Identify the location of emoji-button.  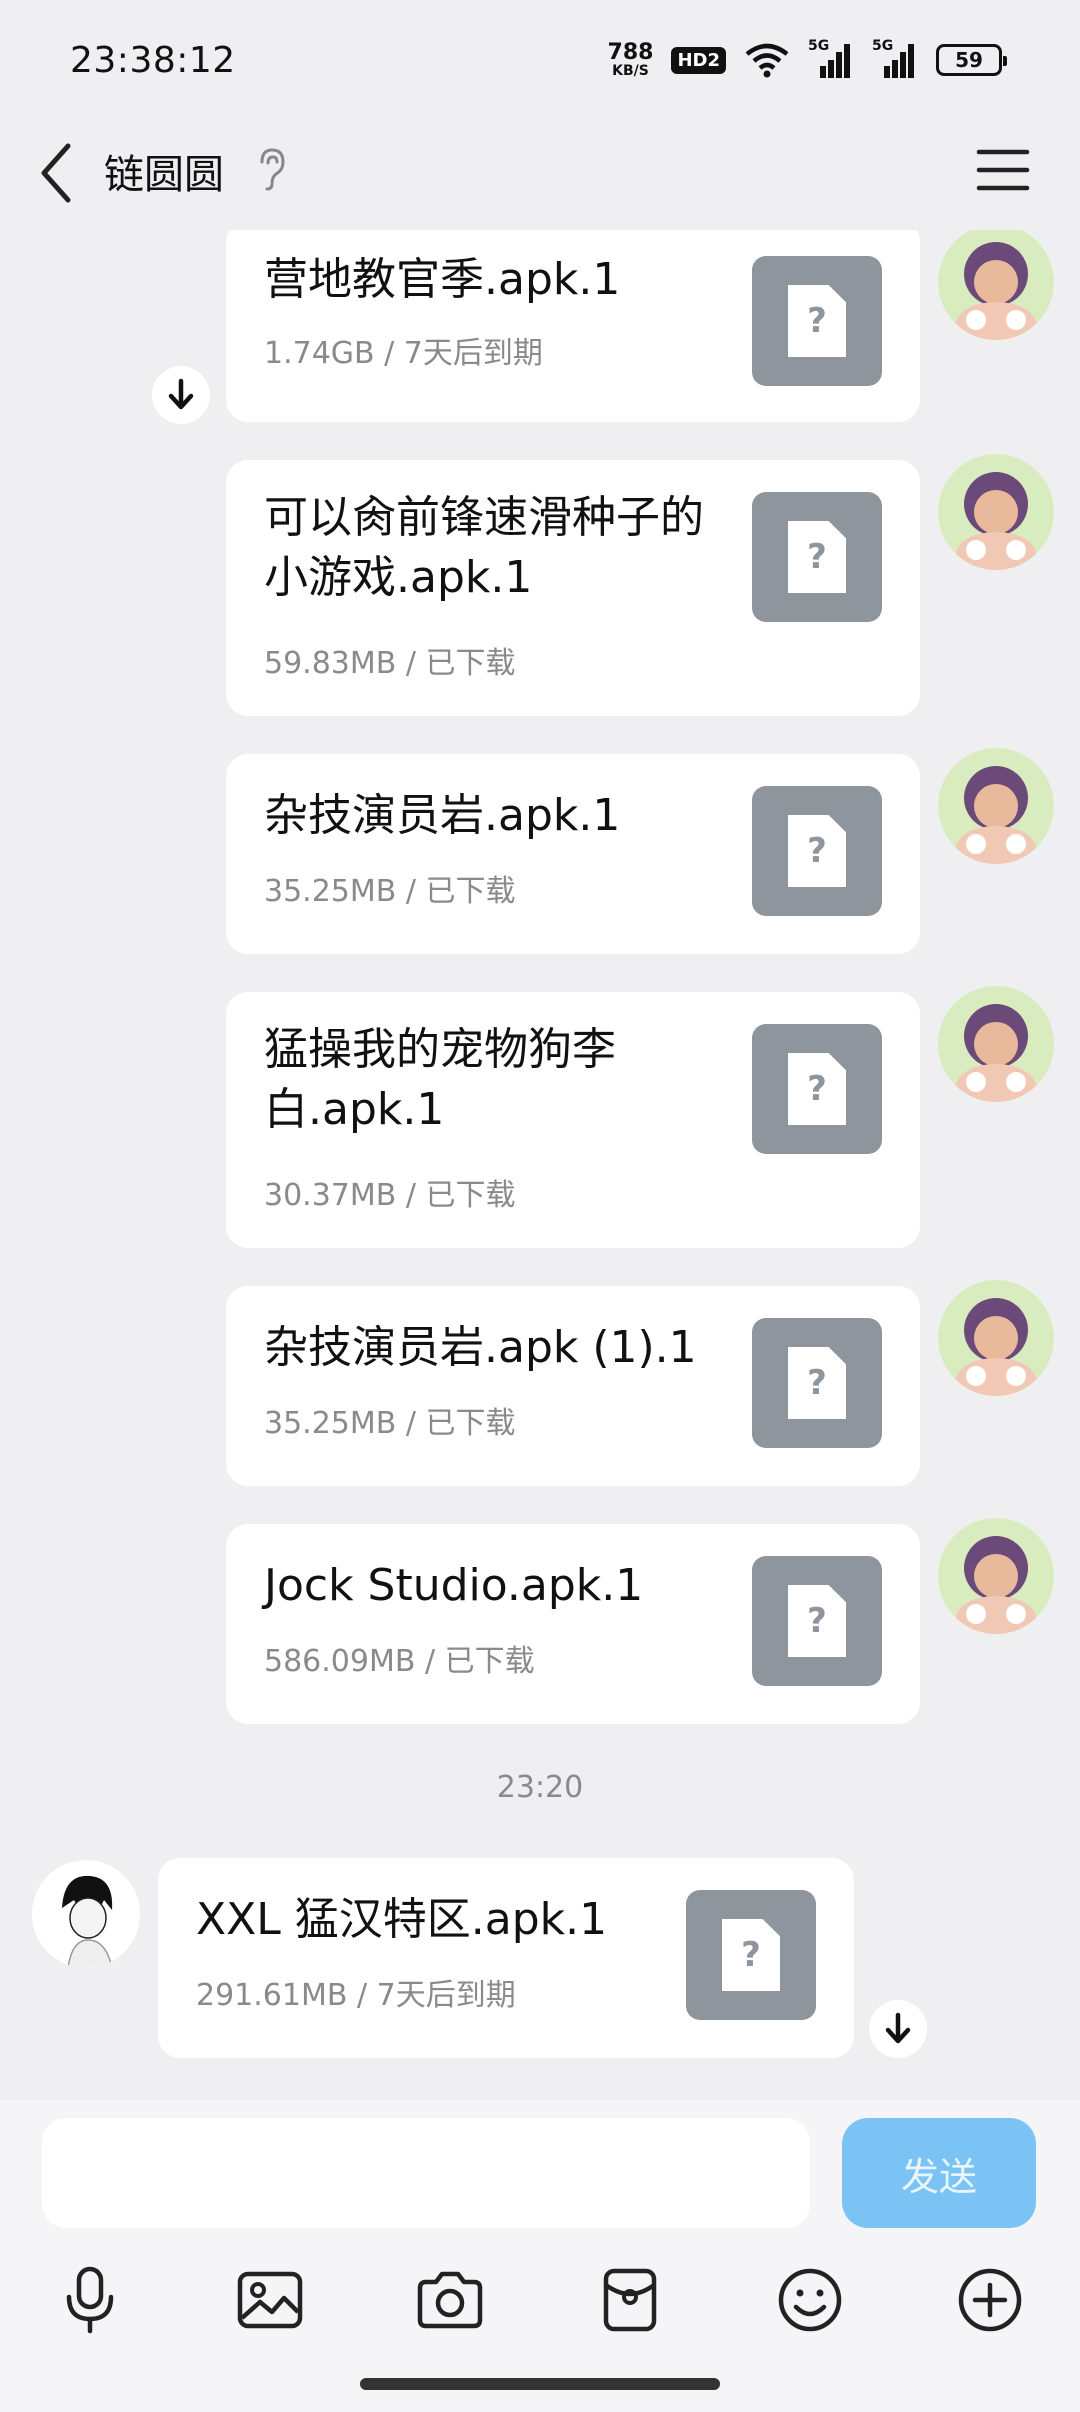
(810, 2300).